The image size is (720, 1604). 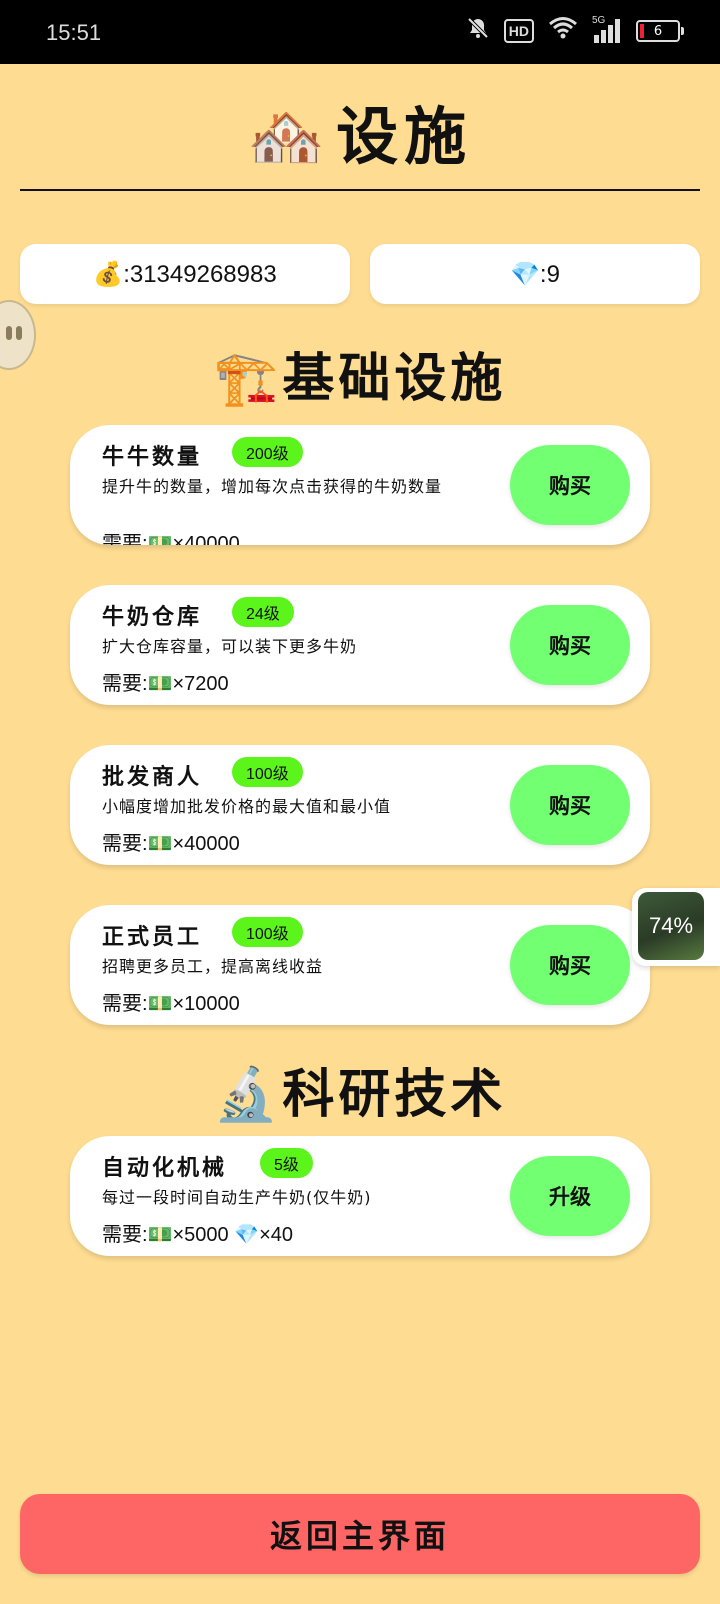 What do you see at coordinates (535, 274) in the screenshot?
I see `diamonds-display: 💎:9` at bounding box center [535, 274].